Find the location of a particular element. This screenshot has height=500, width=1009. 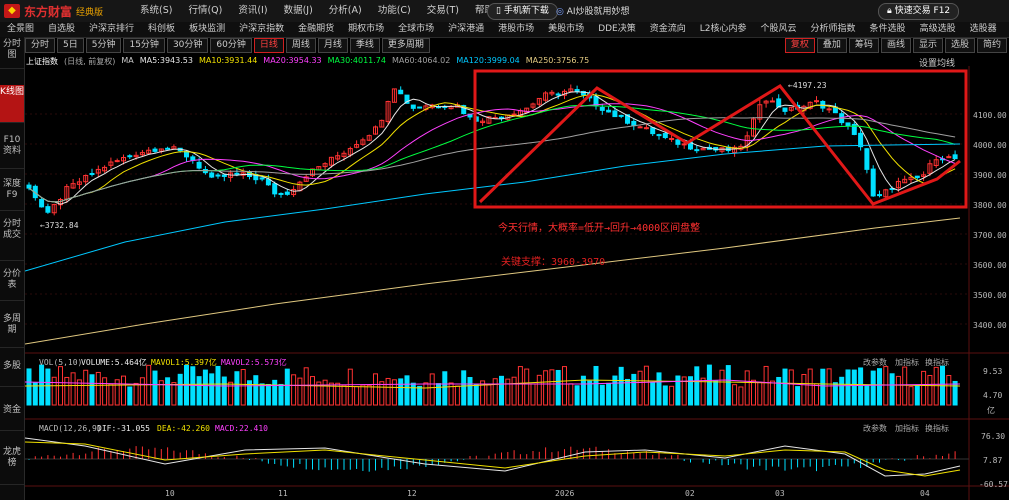

period-5min: 5分钟 is located at coordinates (103, 45).